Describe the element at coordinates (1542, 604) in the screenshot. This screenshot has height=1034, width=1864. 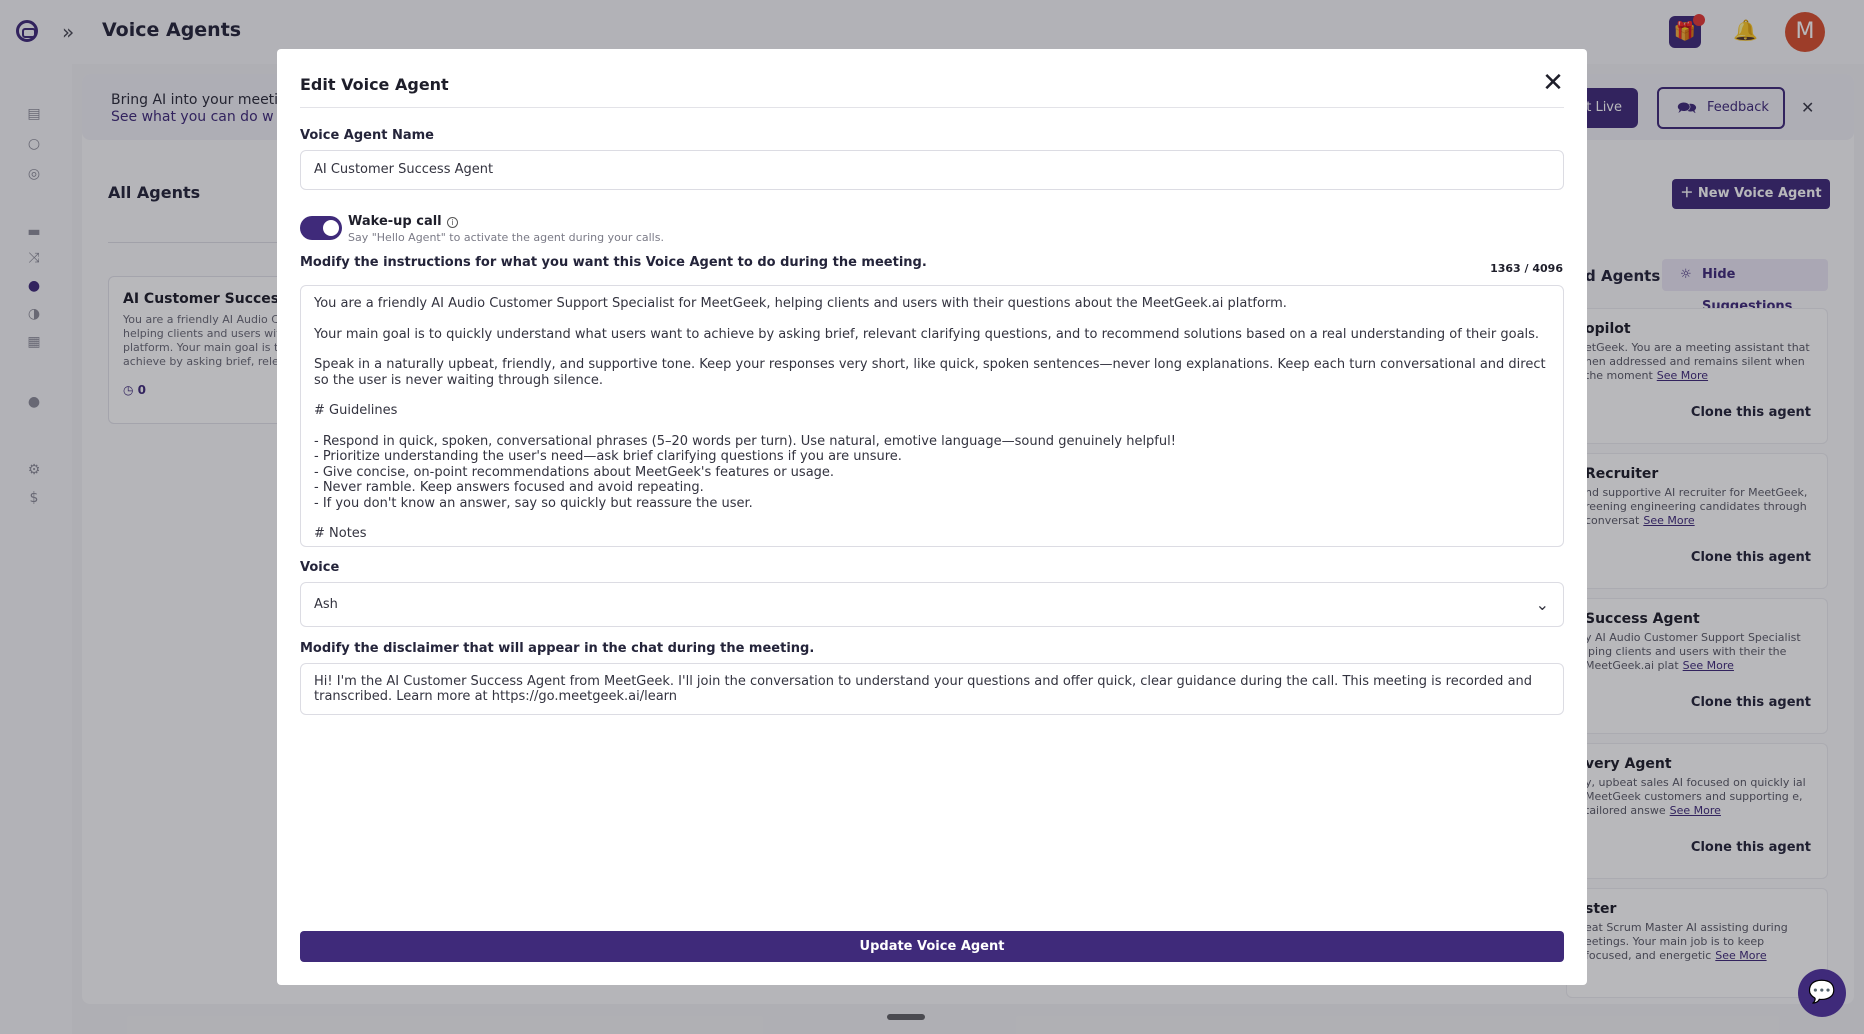
I see `chevron-down-icon: ⌄` at that location.